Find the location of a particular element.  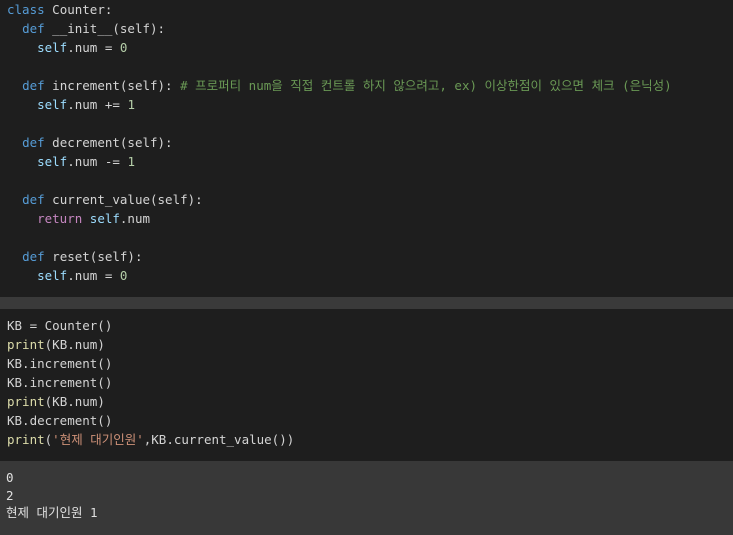

code-token: __init__(self): is located at coordinates (105, 28).